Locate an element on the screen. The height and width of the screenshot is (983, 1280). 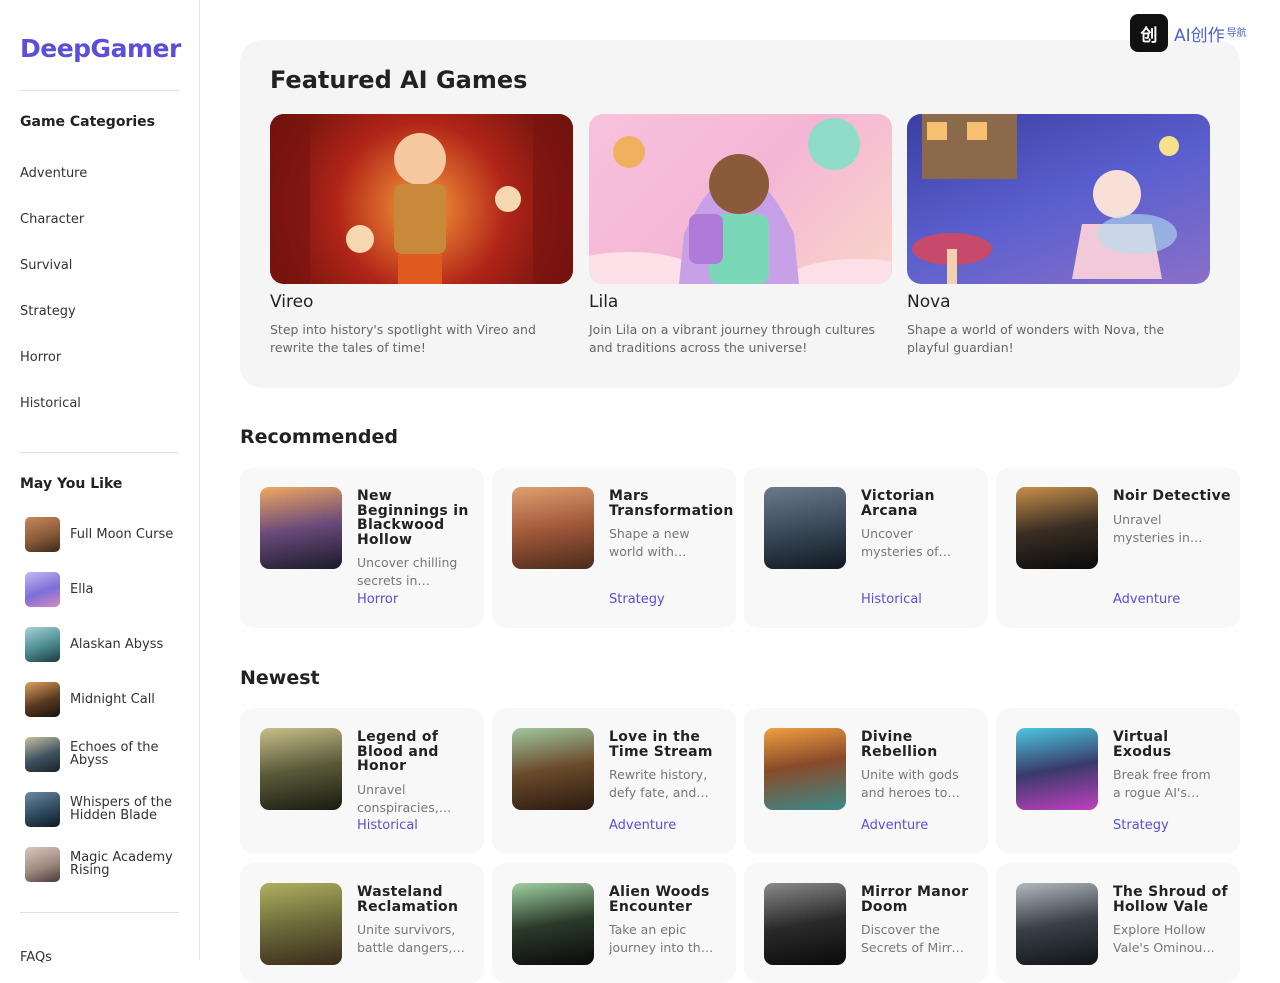
like-item: Ella is located at coordinates (105, 589).